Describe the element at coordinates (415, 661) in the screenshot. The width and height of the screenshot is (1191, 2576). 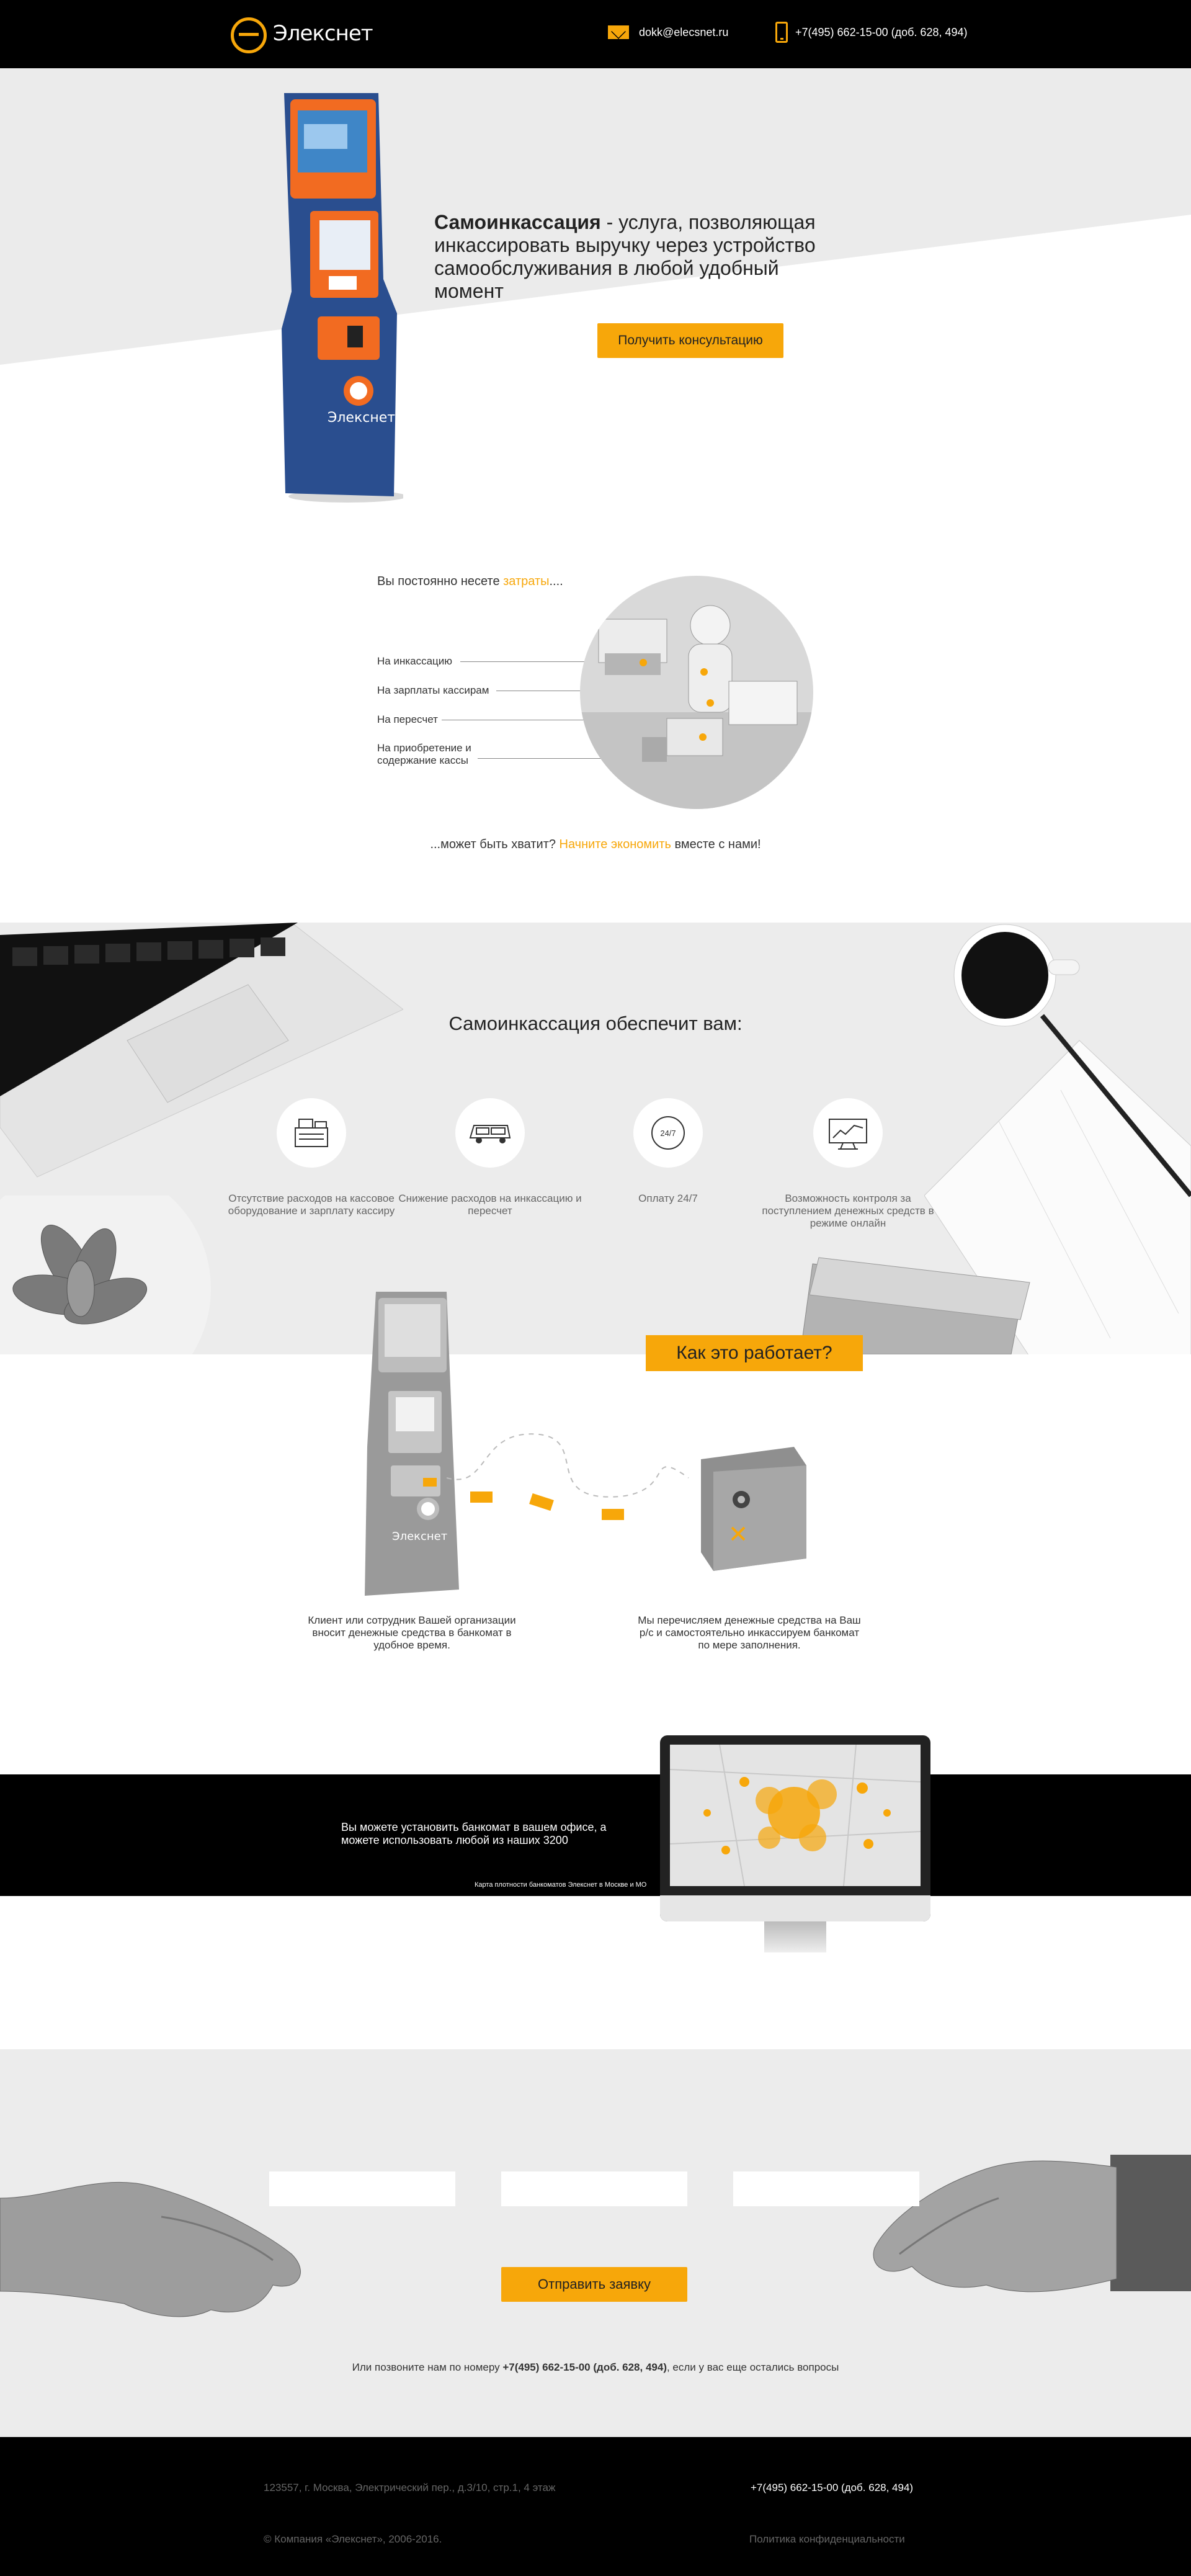
I see `cost-item-collection: На инкассацию` at that location.